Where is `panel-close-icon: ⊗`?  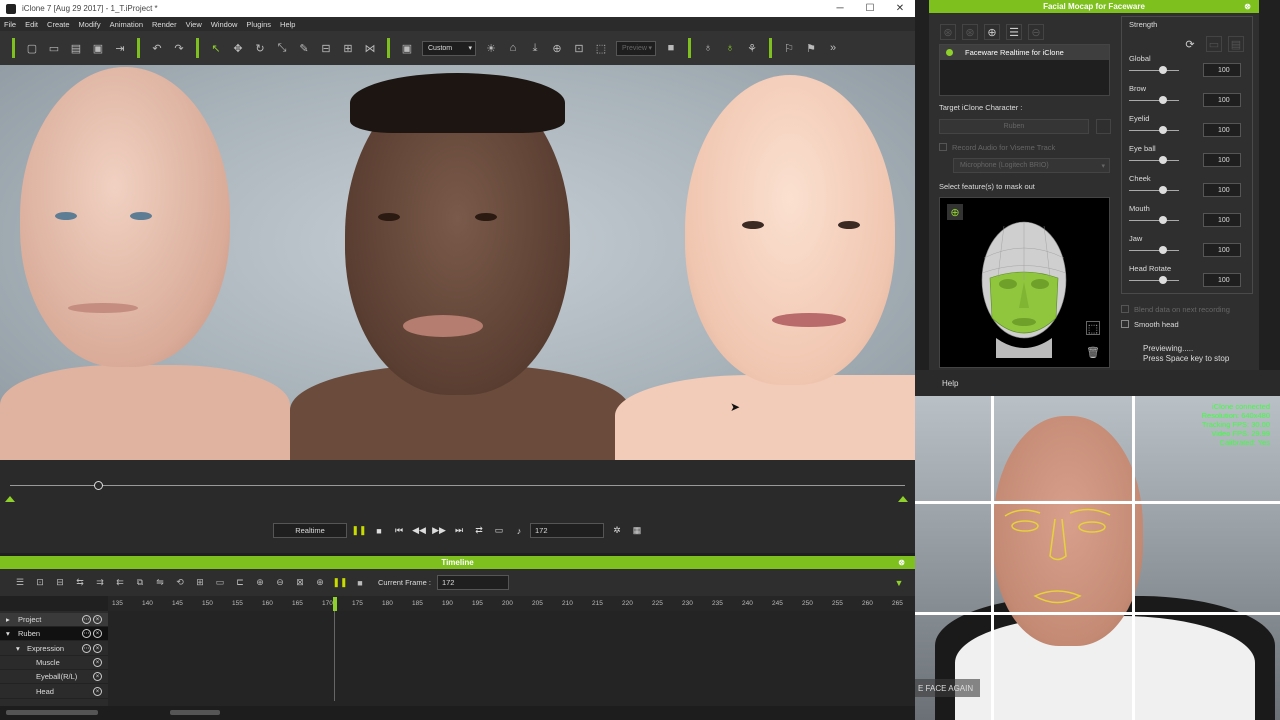
panel-close-icon: ⊗ is located at coordinates (1247, 6).